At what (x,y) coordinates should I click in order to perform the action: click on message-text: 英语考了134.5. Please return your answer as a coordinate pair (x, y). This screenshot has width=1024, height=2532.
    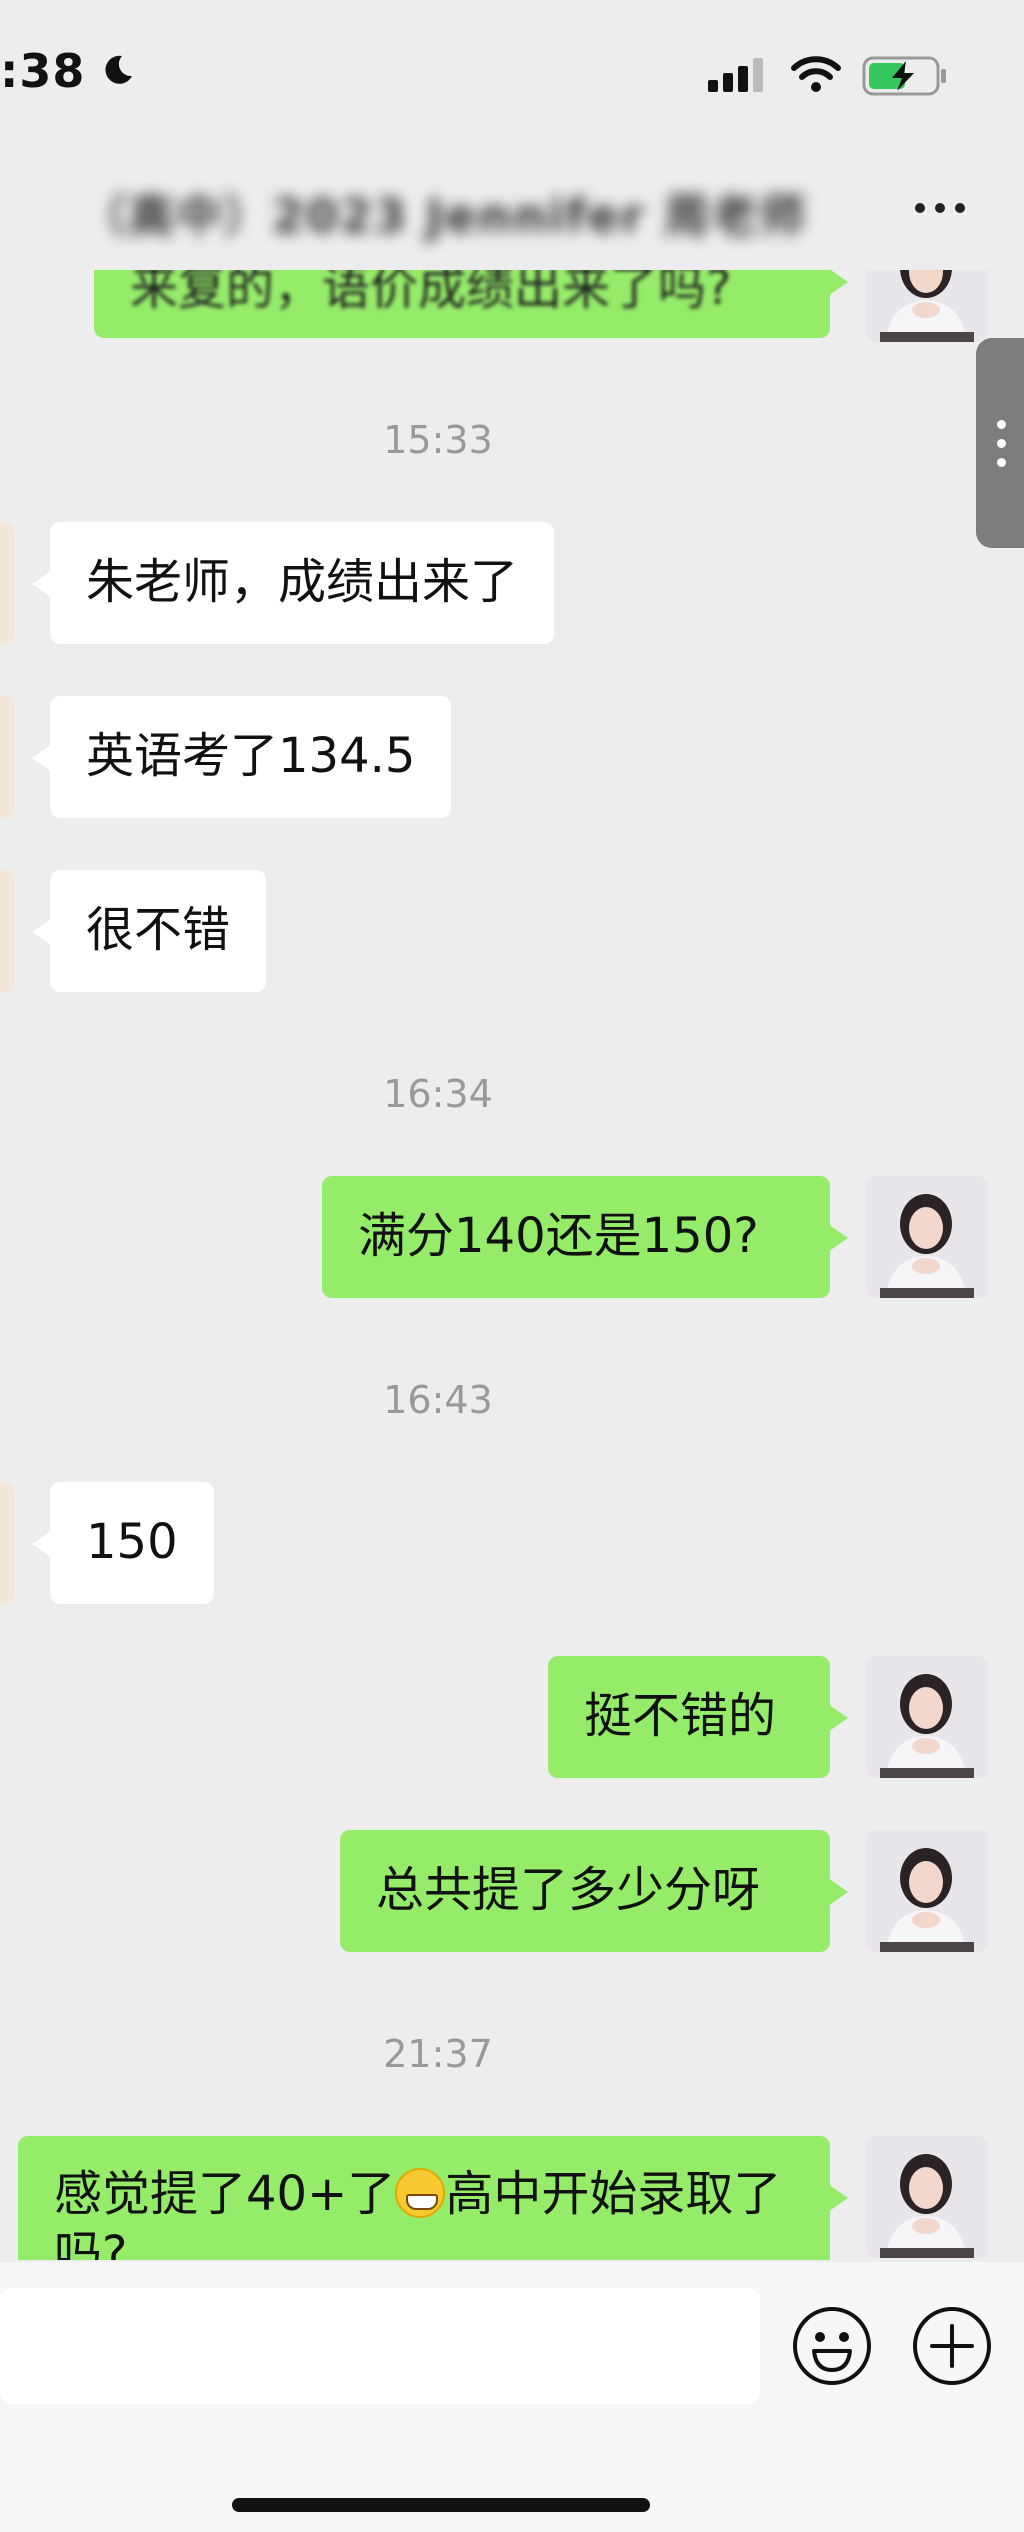
    Looking at the image, I should click on (251, 756).